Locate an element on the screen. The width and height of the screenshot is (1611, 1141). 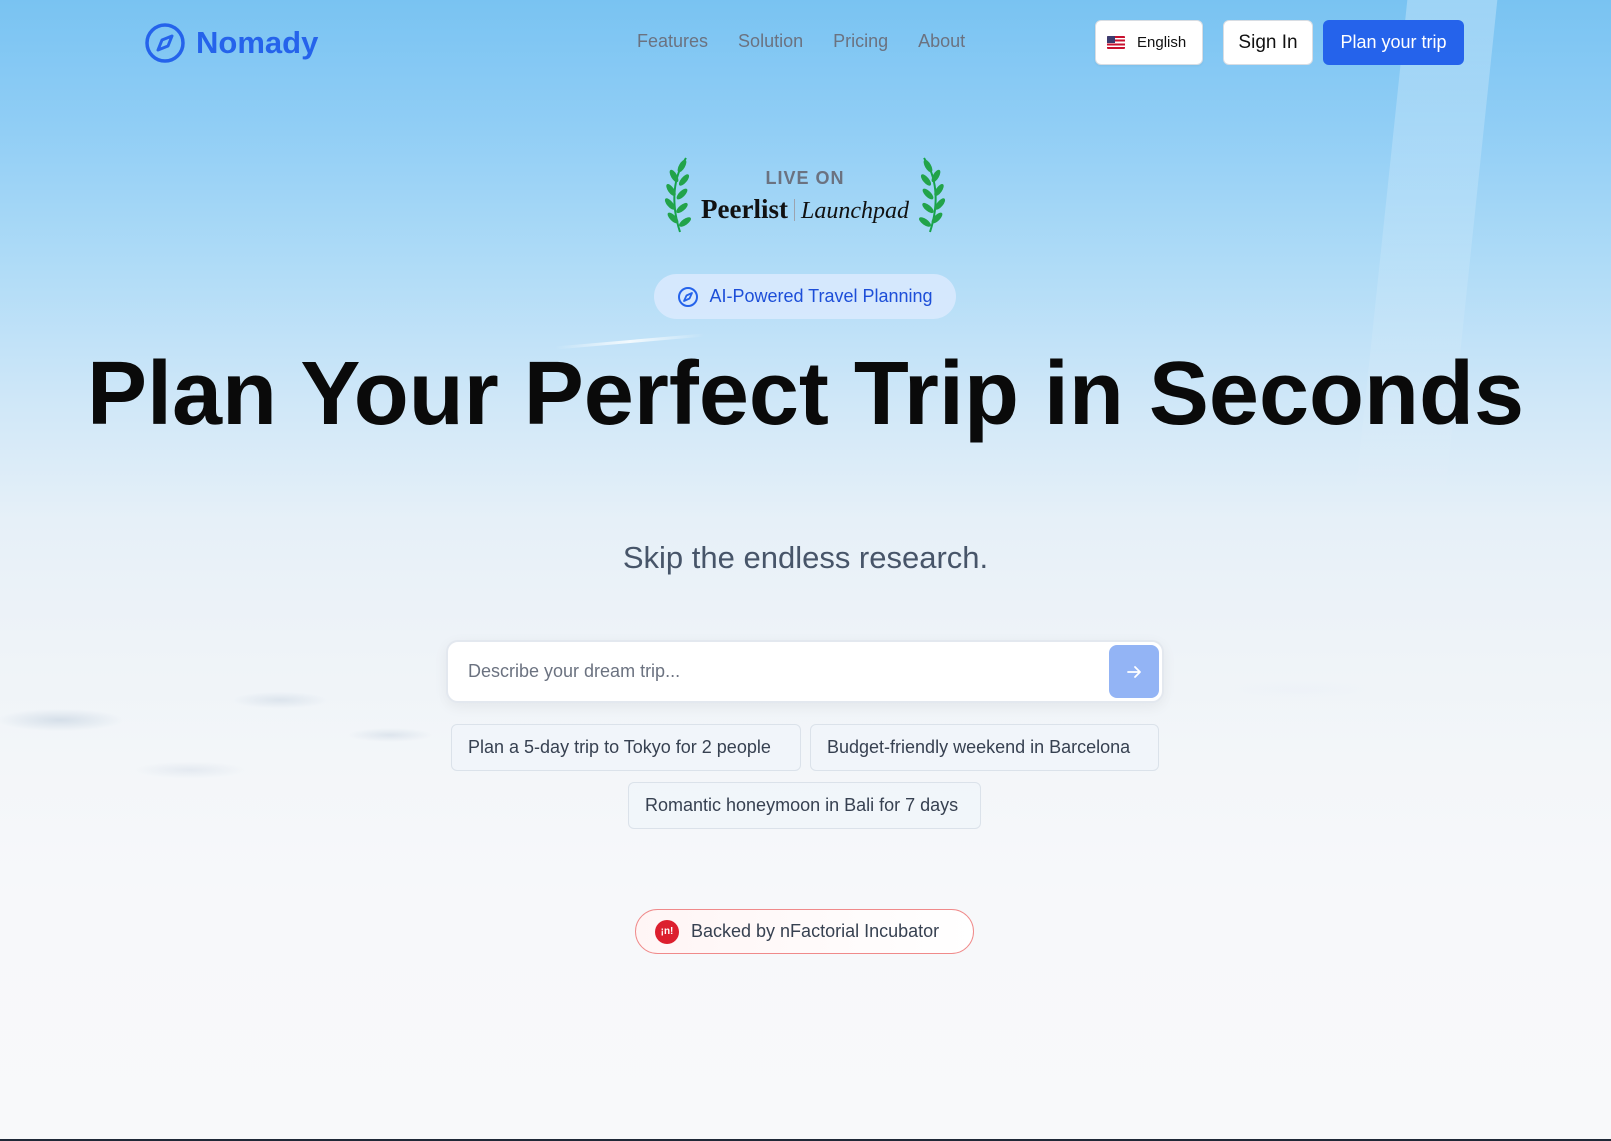
language-selector: English is located at coordinates (1149, 42).